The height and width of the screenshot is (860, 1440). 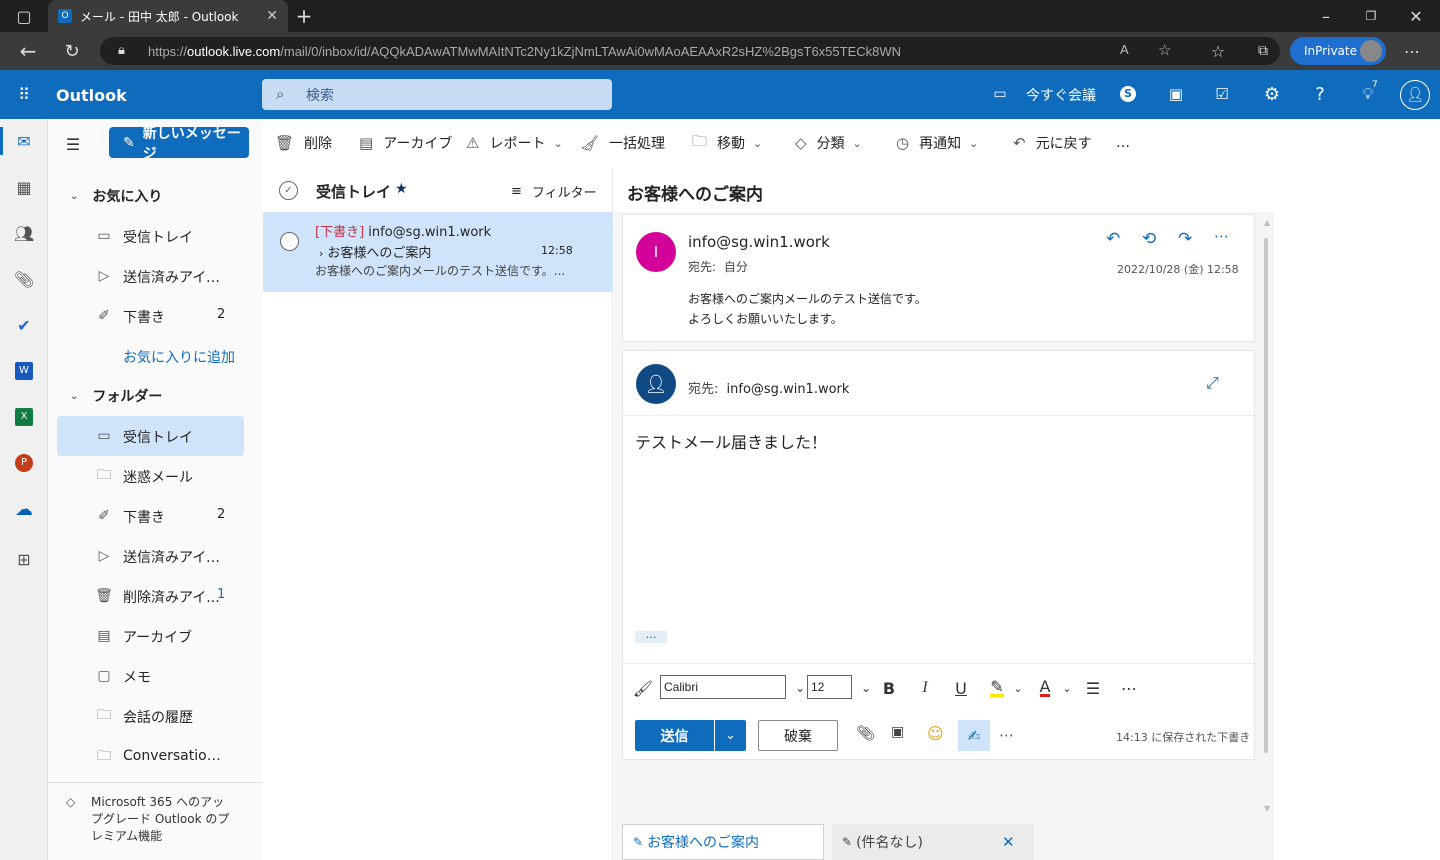 I want to click on folder-item-drafts: ✐ 下書き 2, so click(x=150, y=516).